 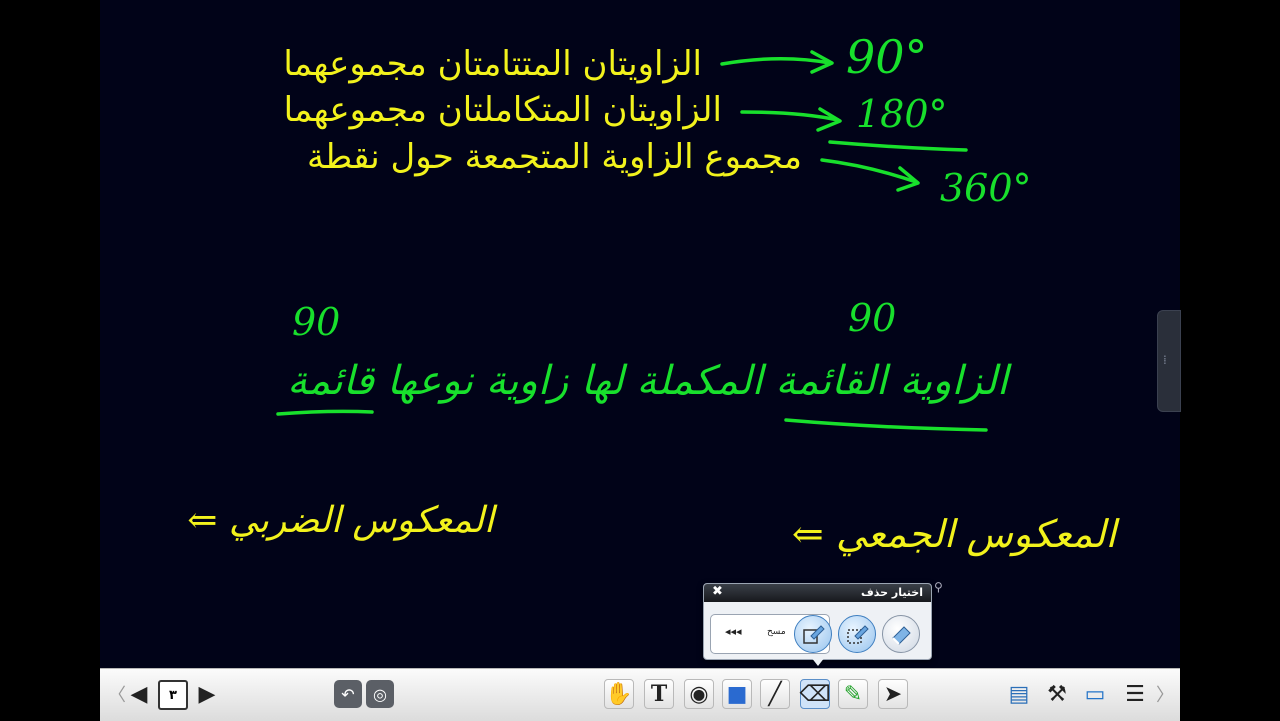 I want to click on pointer-tool-icon: ➤, so click(x=893, y=694).